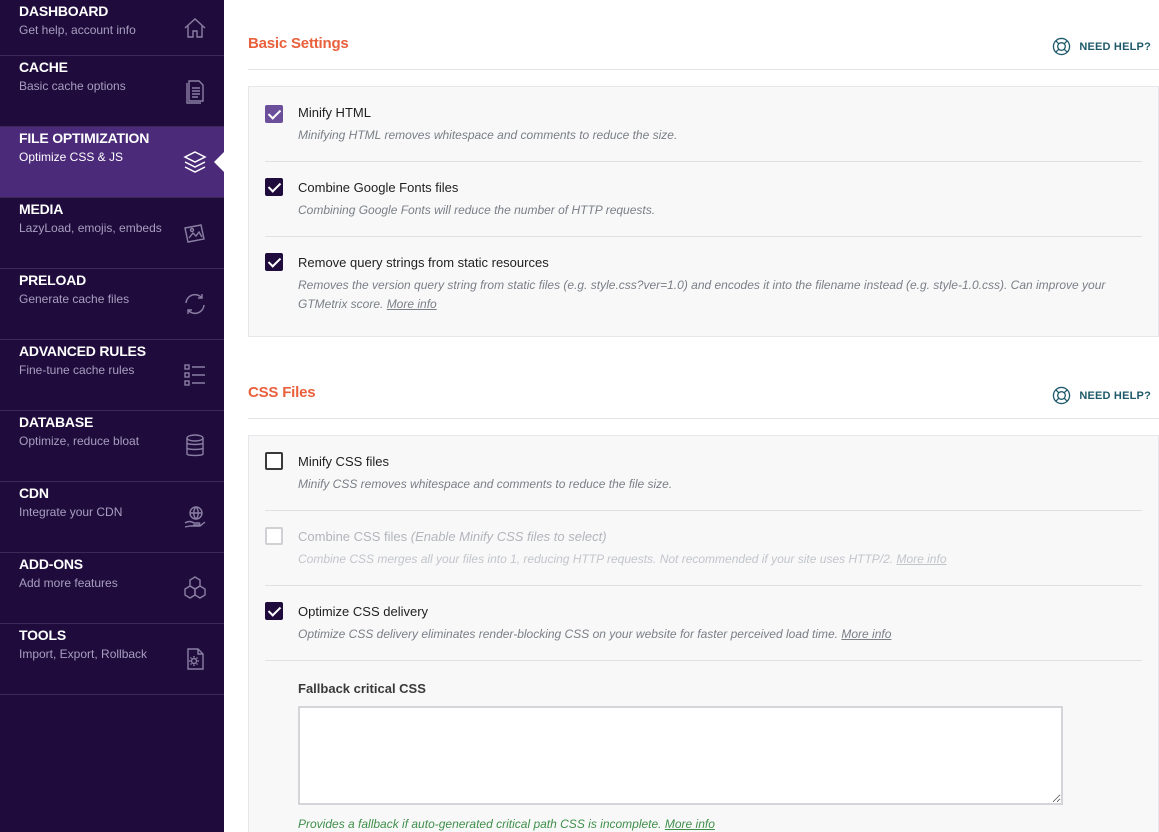 The width and height of the screenshot is (1159, 832). I want to click on layers-icon, so click(195, 162).